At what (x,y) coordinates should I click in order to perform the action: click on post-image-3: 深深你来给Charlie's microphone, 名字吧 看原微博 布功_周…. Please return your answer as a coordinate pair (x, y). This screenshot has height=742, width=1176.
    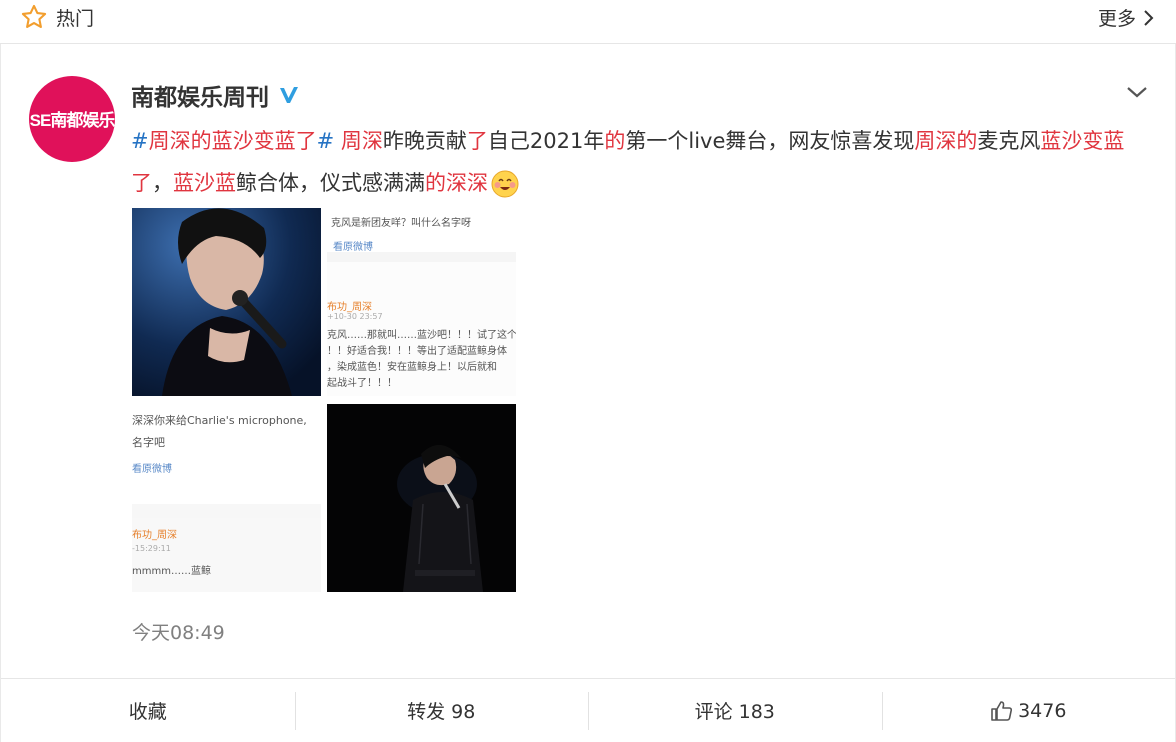
    Looking at the image, I should click on (226, 498).